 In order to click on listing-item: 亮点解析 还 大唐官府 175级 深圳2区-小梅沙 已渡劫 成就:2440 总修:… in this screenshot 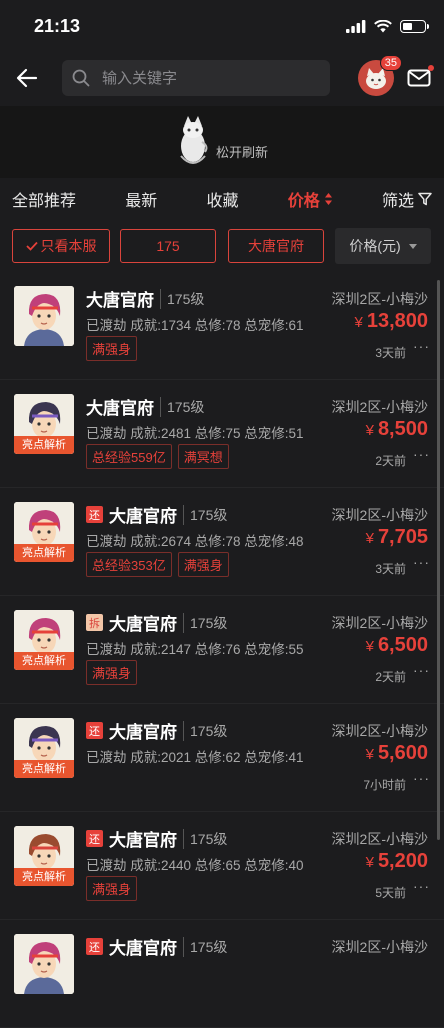, I will do `click(222, 866)`.